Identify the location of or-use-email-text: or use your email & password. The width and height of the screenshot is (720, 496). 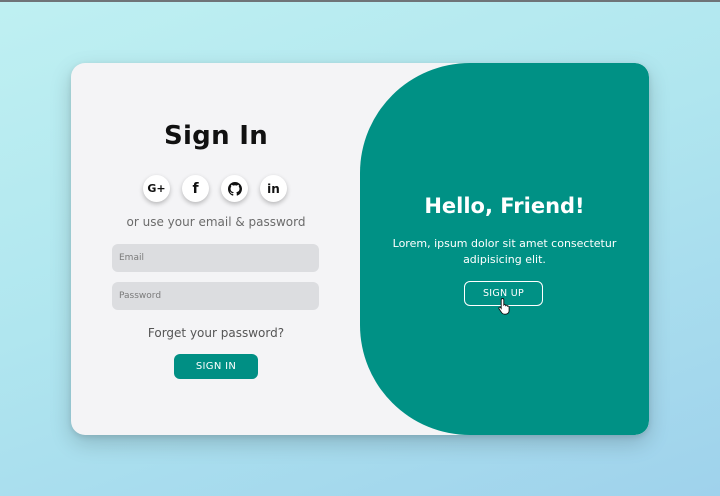
(216, 222).